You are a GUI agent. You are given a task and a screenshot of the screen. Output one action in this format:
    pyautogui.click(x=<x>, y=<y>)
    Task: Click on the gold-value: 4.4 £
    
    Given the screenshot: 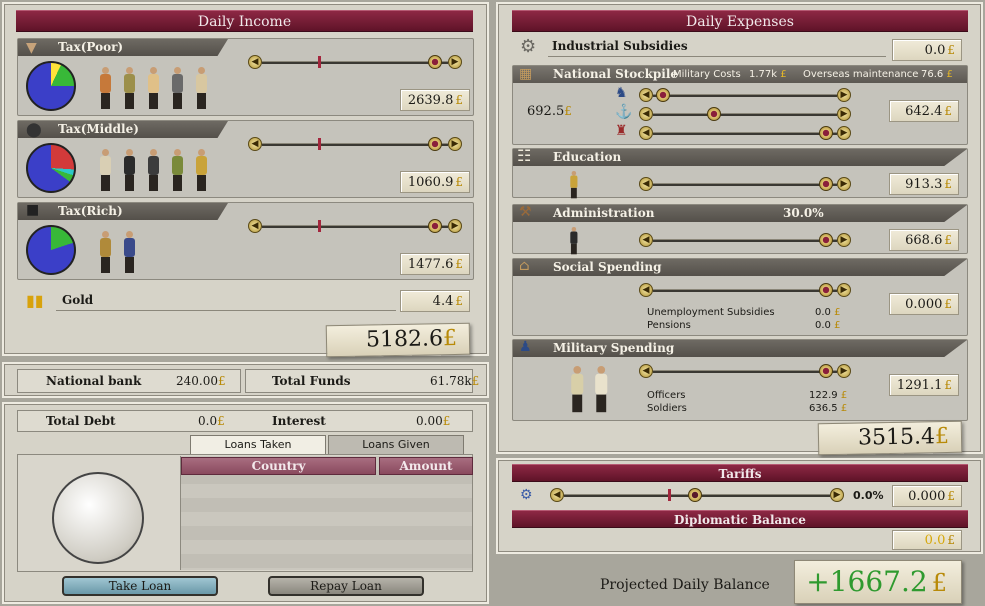 What is the action you would take?
    pyautogui.click(x=435, y=301)
    